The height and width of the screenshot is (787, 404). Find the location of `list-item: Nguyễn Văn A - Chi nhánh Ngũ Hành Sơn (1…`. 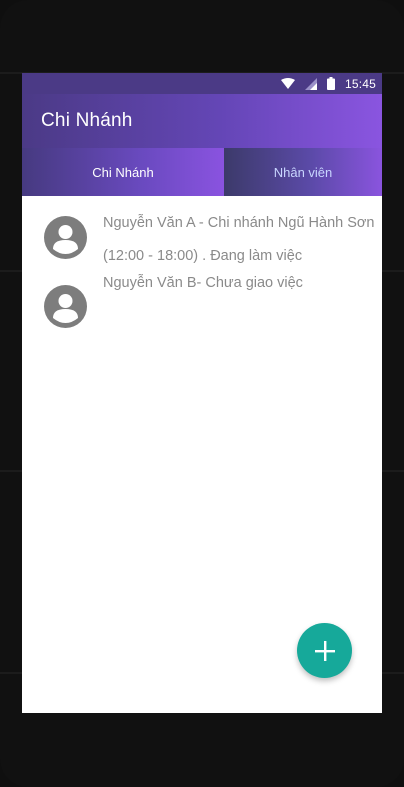

list-item: Nguyễn Văn A - Chi nhánh Ngũ Hành Sơn (1… is located at coordinates (202, 237).